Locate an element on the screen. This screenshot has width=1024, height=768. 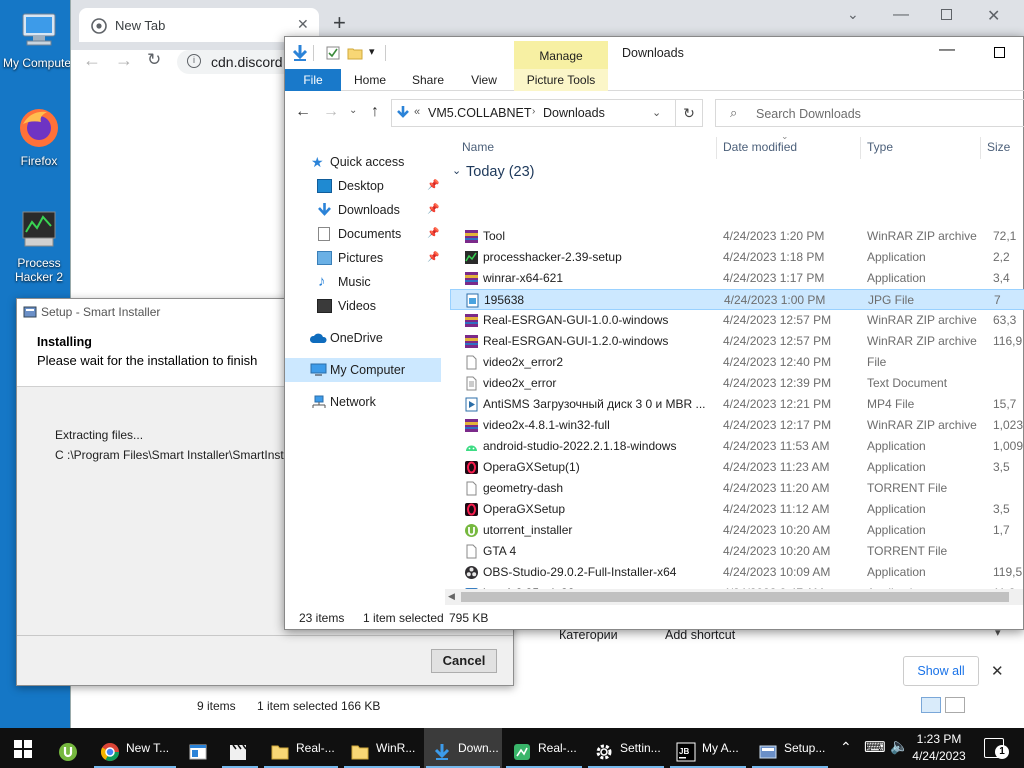
nav-desktop: Desktop 📌 is located at coordinates (363, 186).